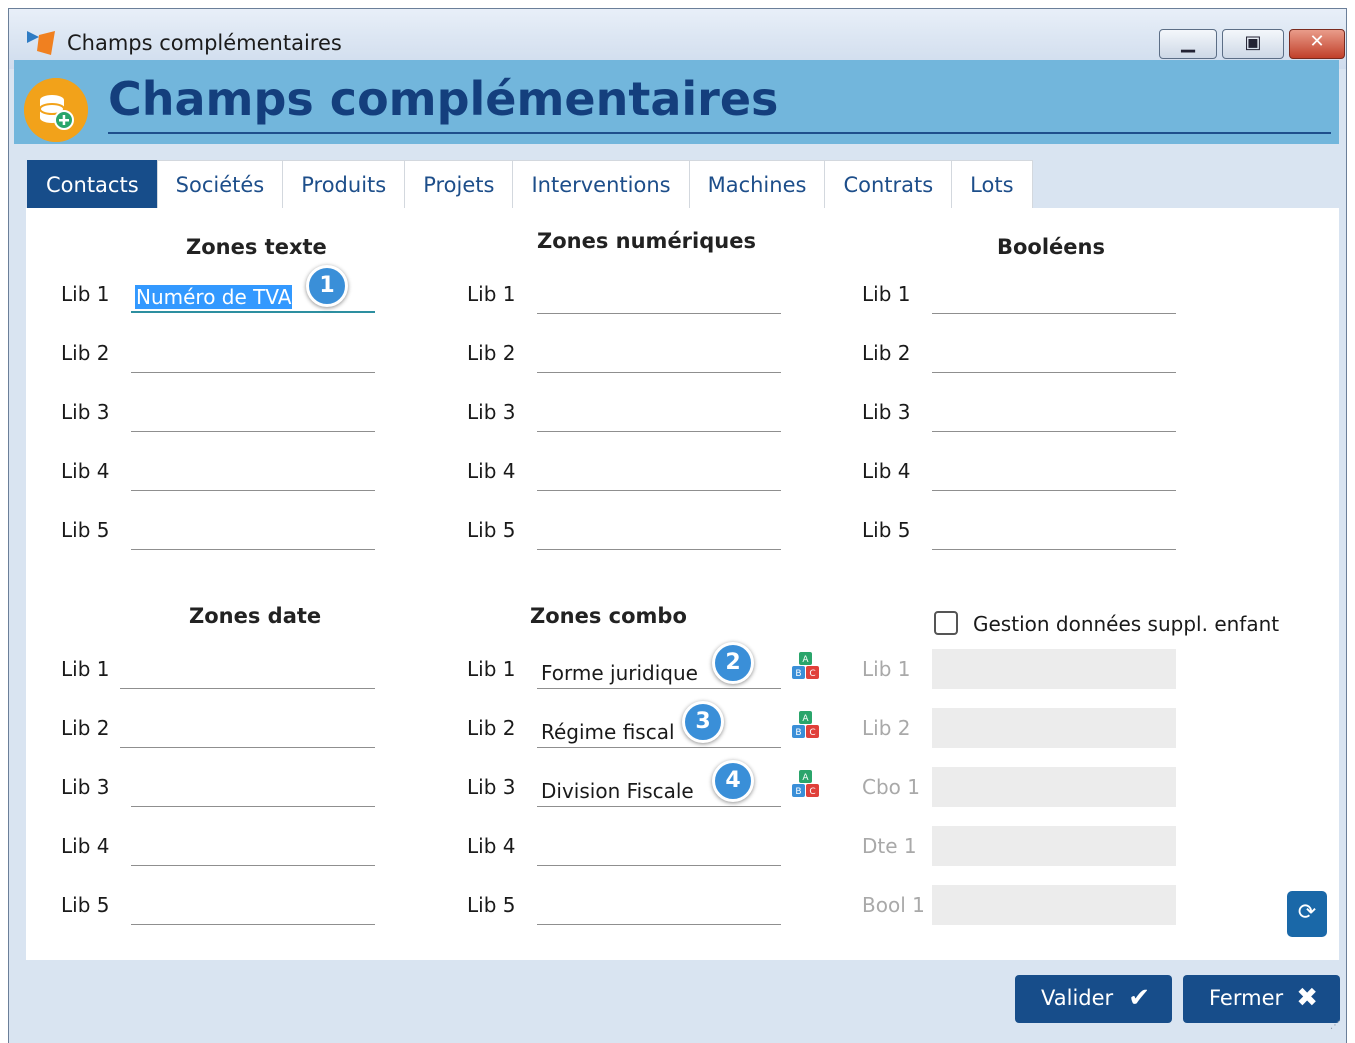 The width and height of the screenshot is (1355, 1043). What do you see at coordinates (886, 669) in the screenshot?
I see `enfant-lib1-label: Lib 1` at bounding box center [886, 669].